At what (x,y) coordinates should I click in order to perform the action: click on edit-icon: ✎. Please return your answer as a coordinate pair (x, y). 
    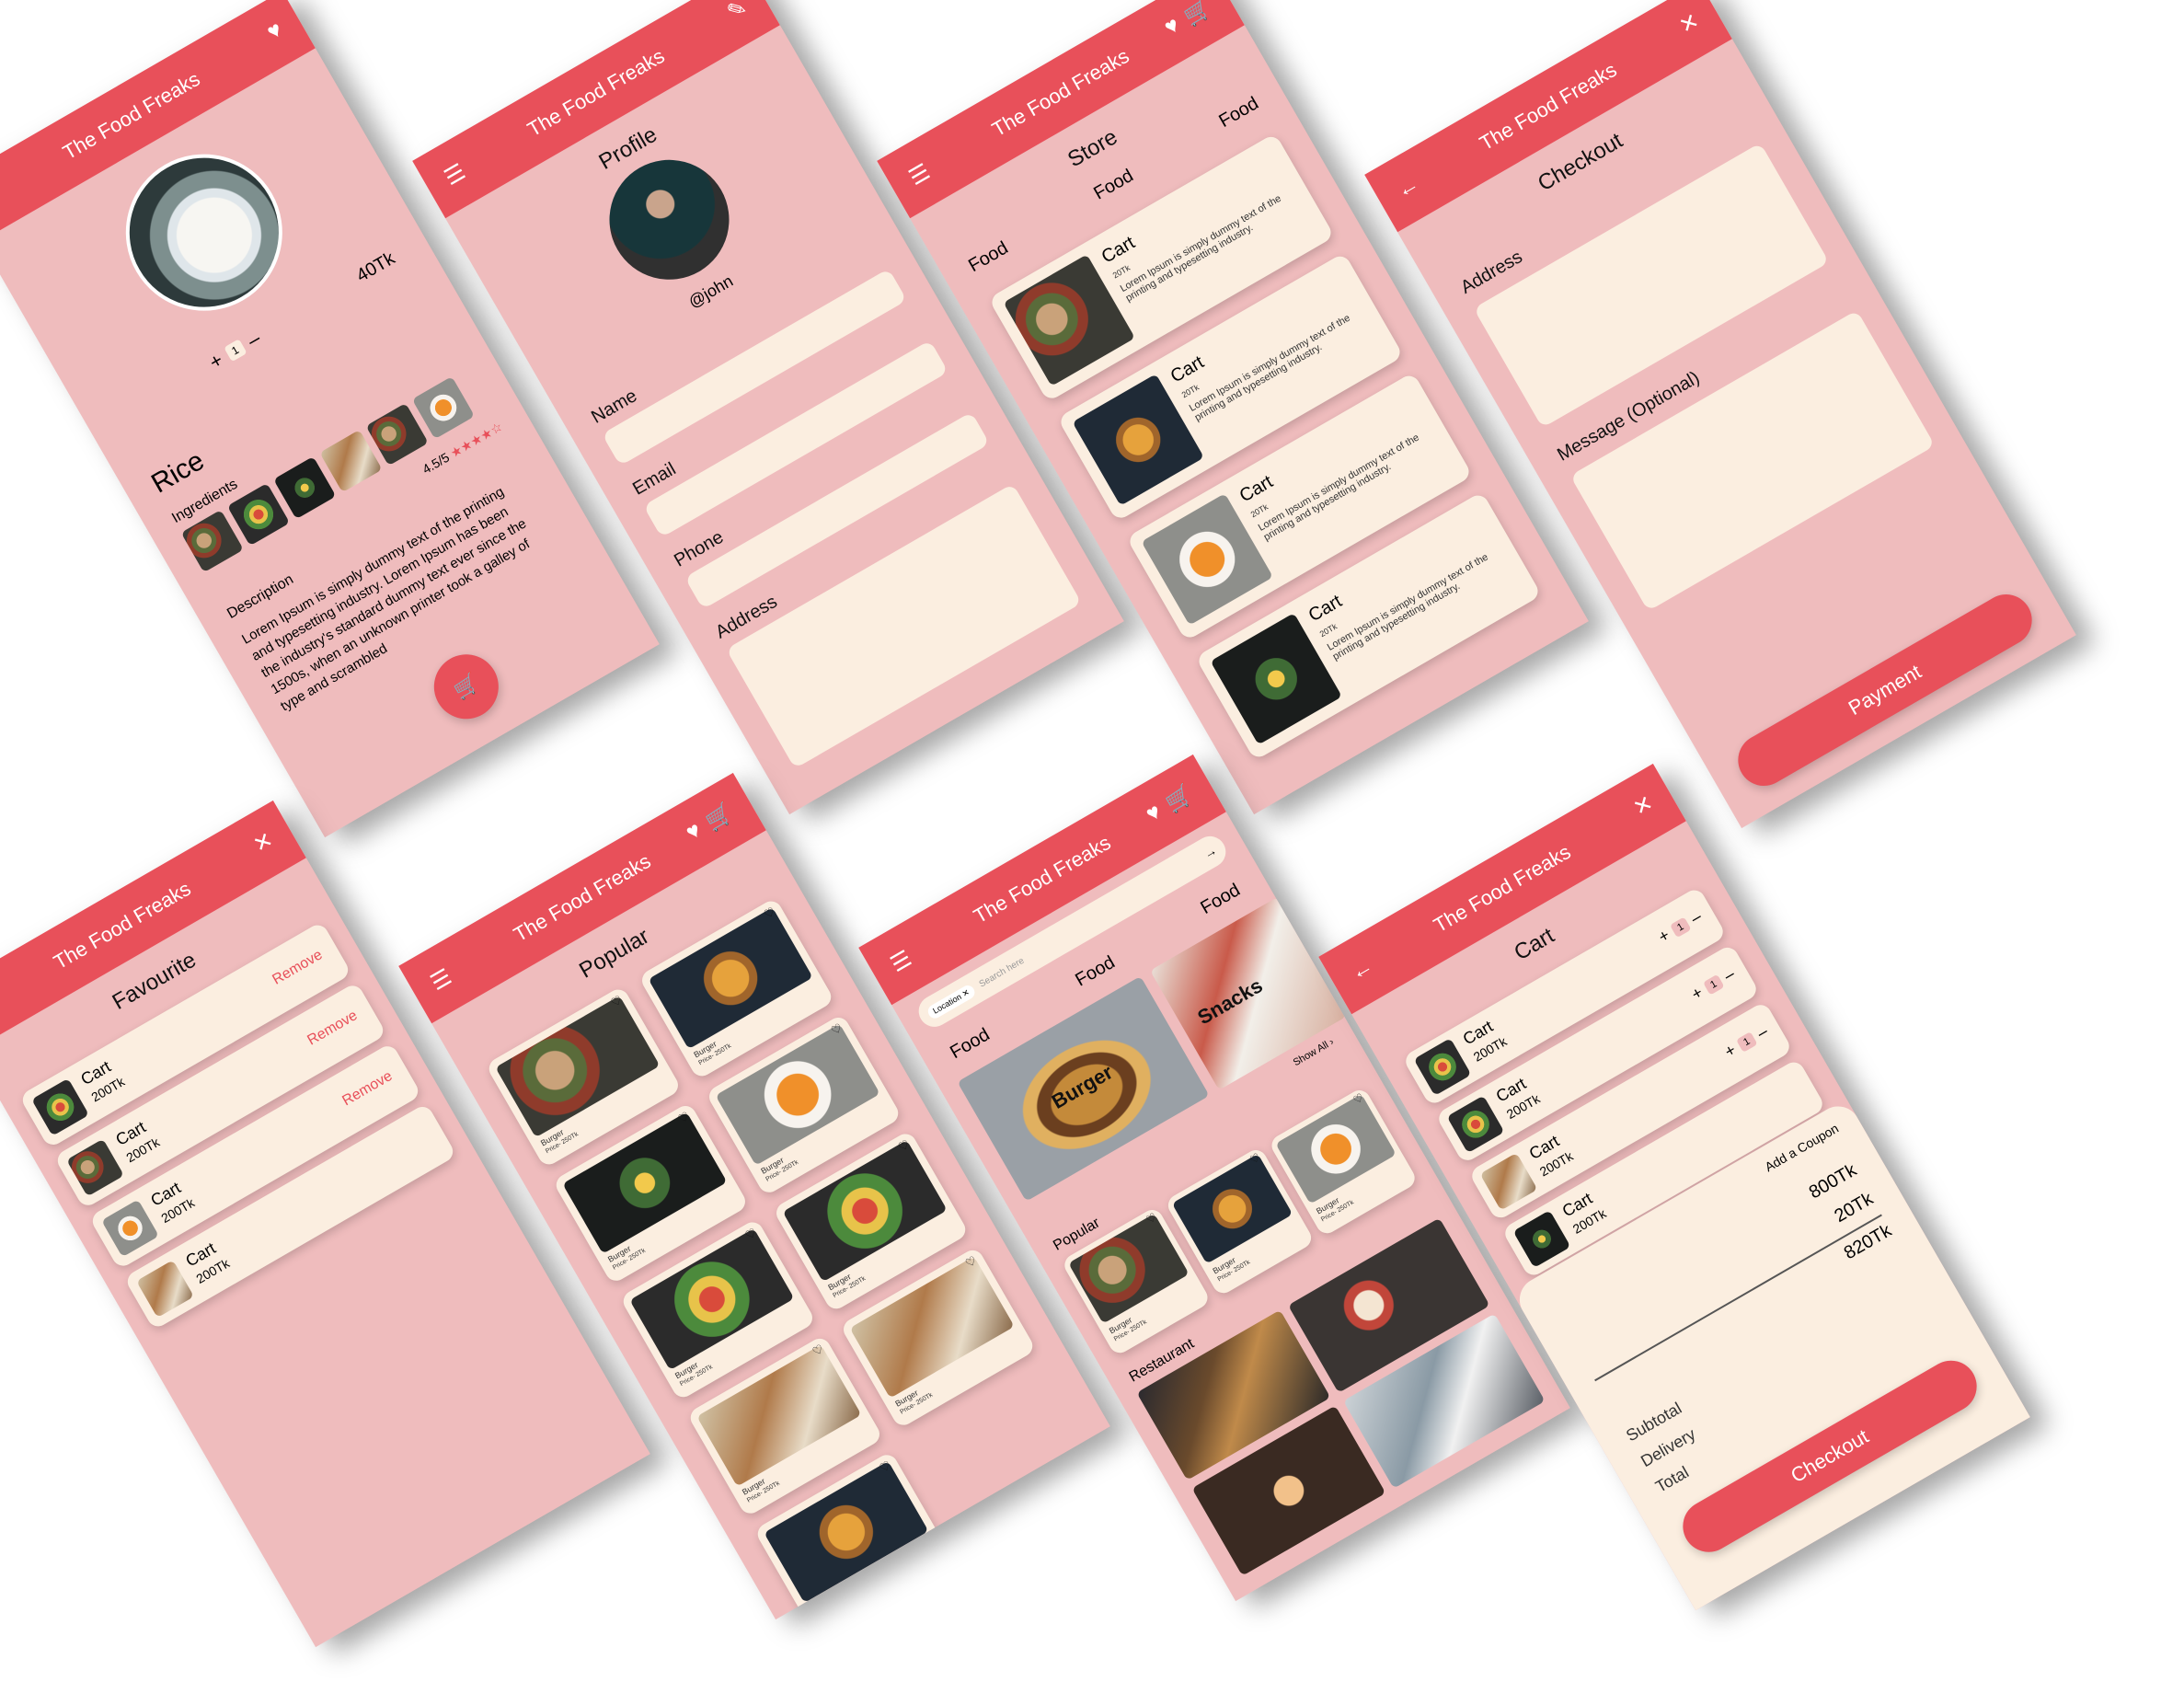
    Looking at the image, I should click on (737, 13).